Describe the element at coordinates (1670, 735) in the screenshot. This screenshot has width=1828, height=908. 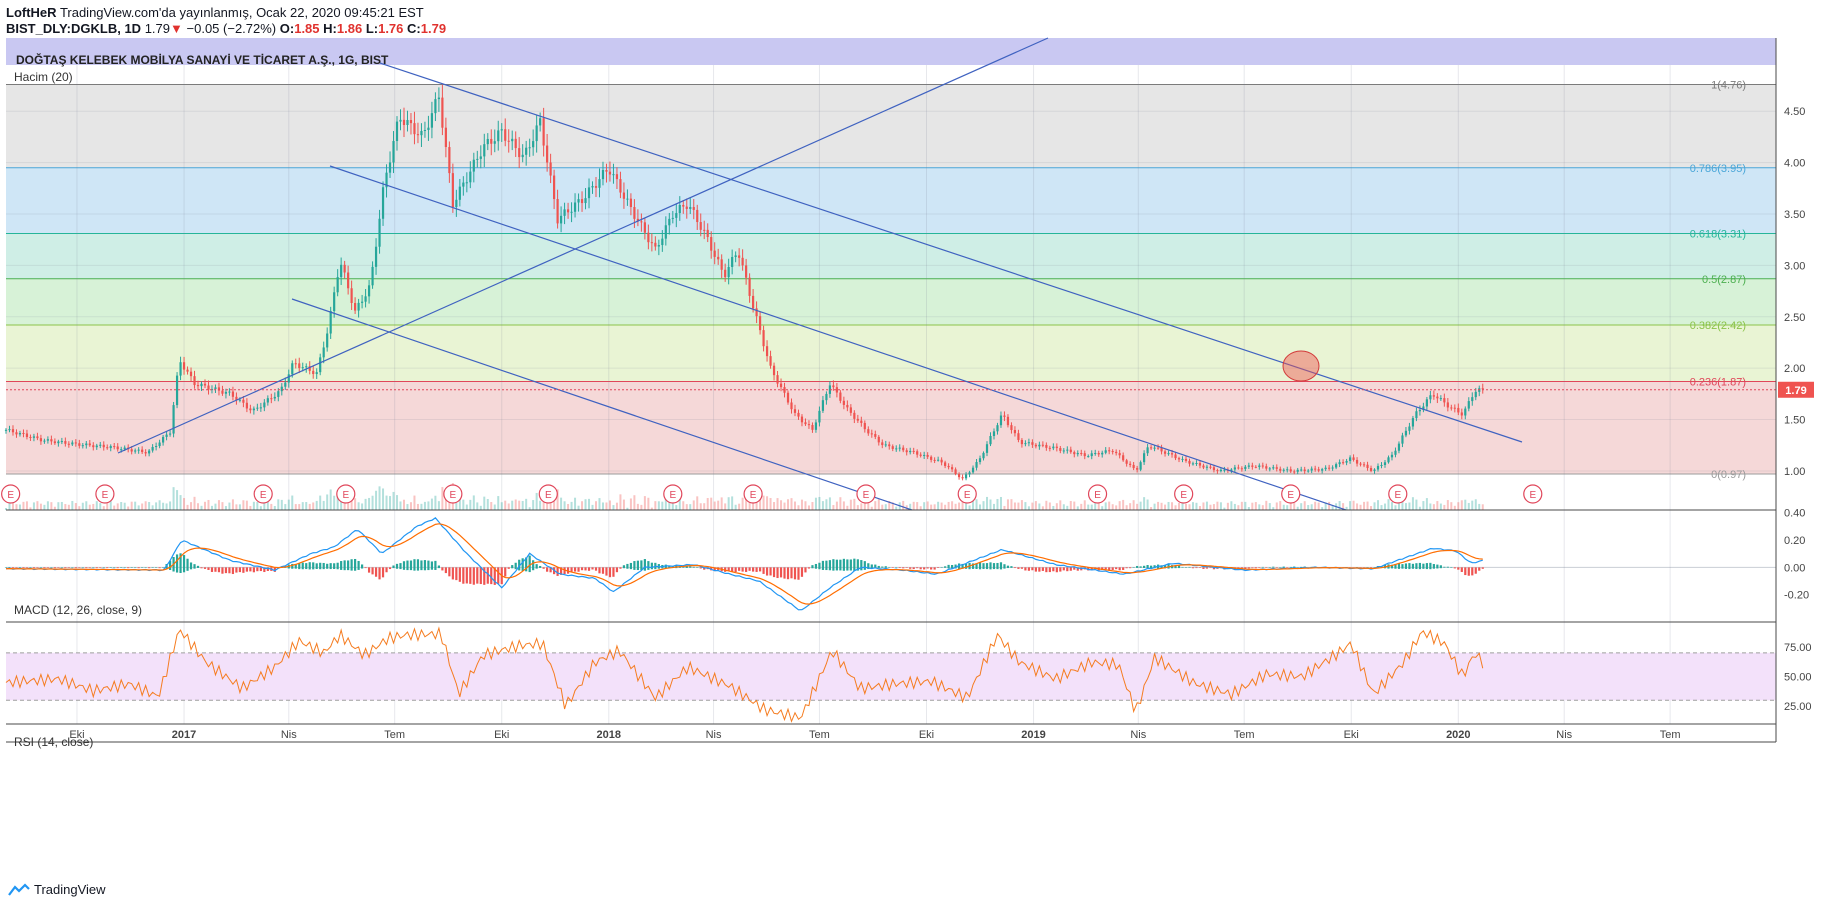
I see `time-tick-label: Tem` at that location.